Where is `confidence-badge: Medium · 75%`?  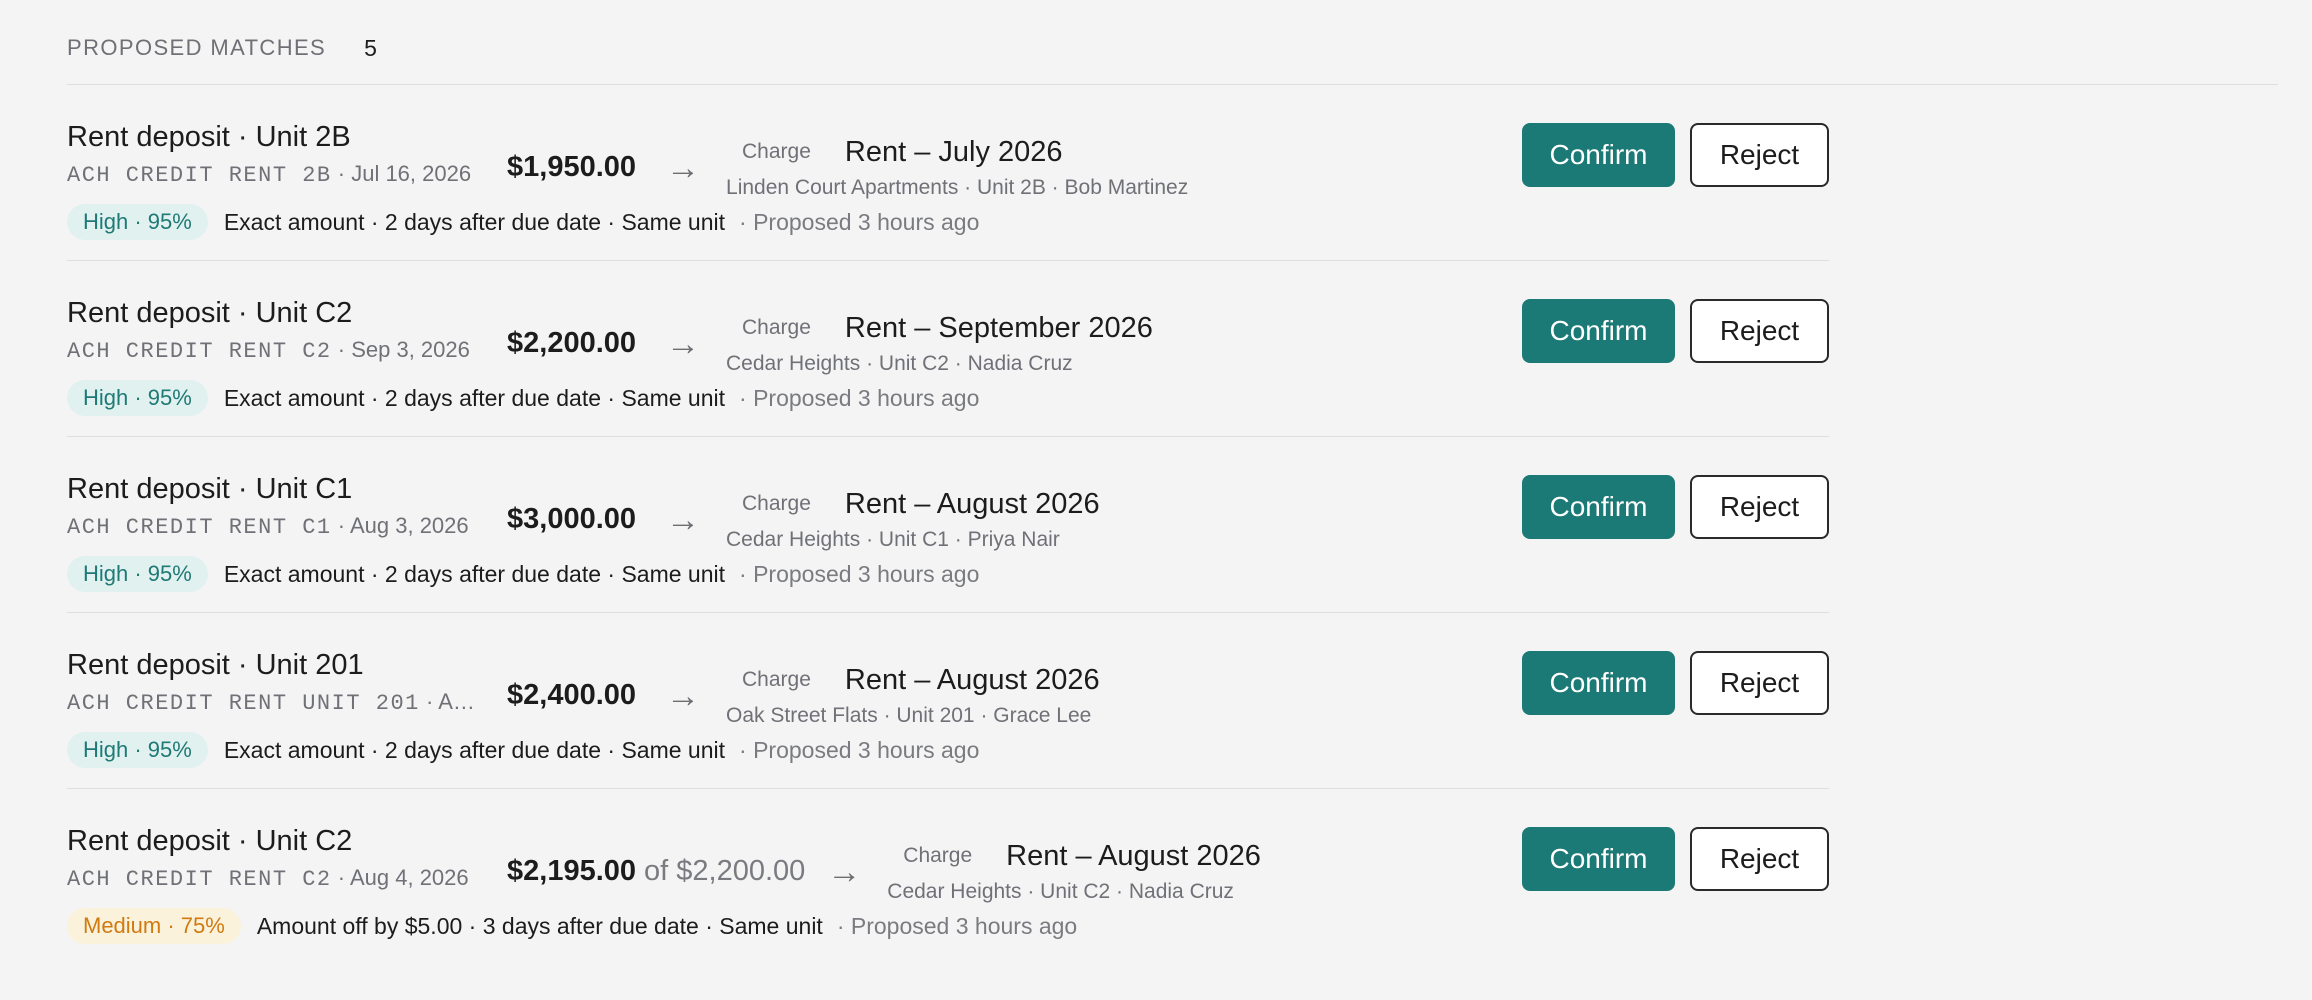 confidence-badge: Medium · 75% is located at coordinates (154, 926).